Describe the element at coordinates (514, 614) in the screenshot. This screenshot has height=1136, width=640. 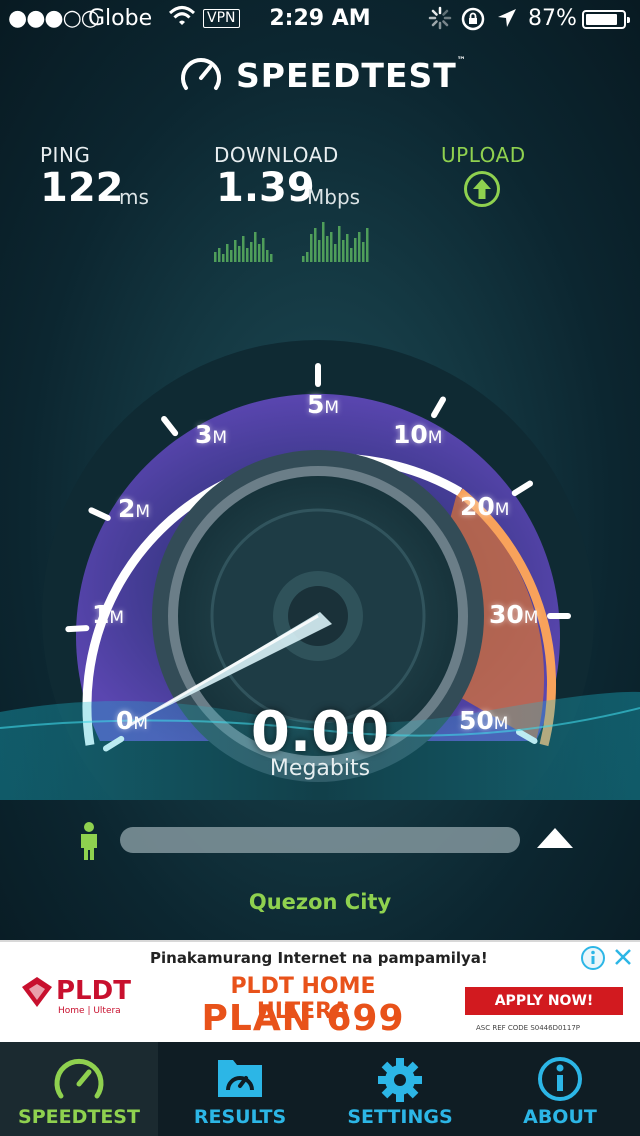
I see `gauge-tick-label: 30M` at that location.